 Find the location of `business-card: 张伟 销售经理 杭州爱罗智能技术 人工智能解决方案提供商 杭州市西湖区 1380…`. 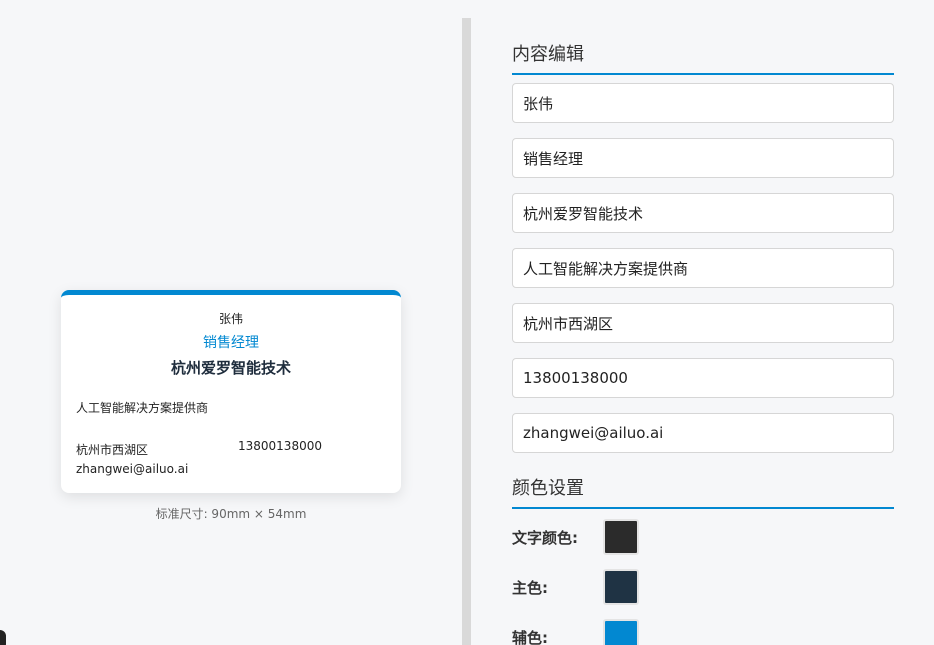

business-card: 张伟 销售经理 杭州爱罗智能技术 人工智能解决方案提供商 杭州市西湖区 1380… is located at coordinates (231, 391).